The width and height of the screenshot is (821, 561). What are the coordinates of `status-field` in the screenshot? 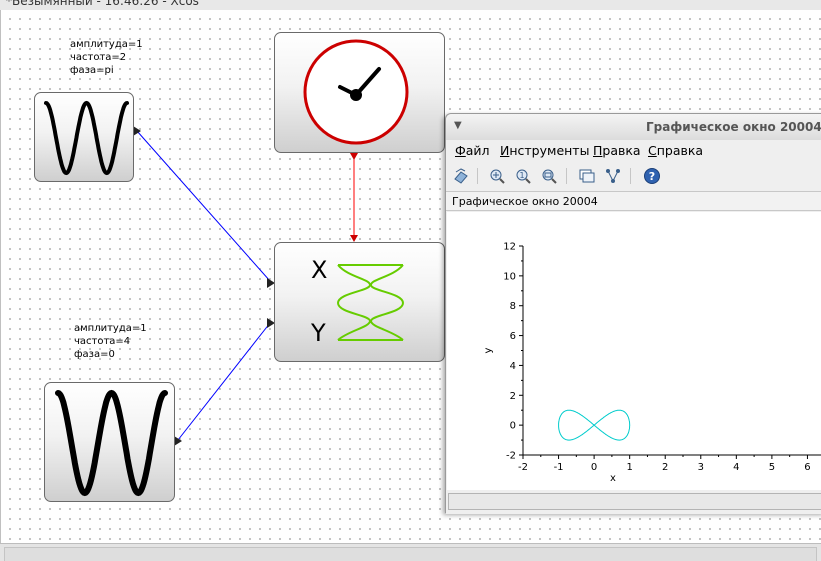 It's located at (410, 554).